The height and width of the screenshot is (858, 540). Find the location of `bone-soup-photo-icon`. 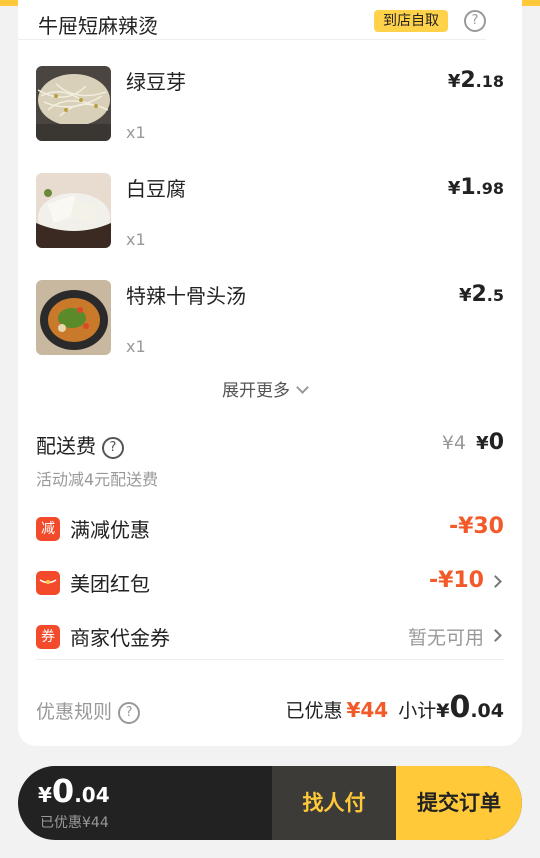

bone-soup-photo-icon is located at coordinates (73, 317).